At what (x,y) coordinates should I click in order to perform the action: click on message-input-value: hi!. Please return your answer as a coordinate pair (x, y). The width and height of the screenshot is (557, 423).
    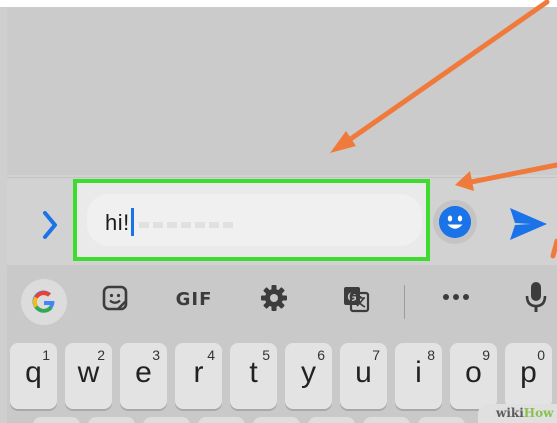
    Looking at the image, I should click on (119, 222).